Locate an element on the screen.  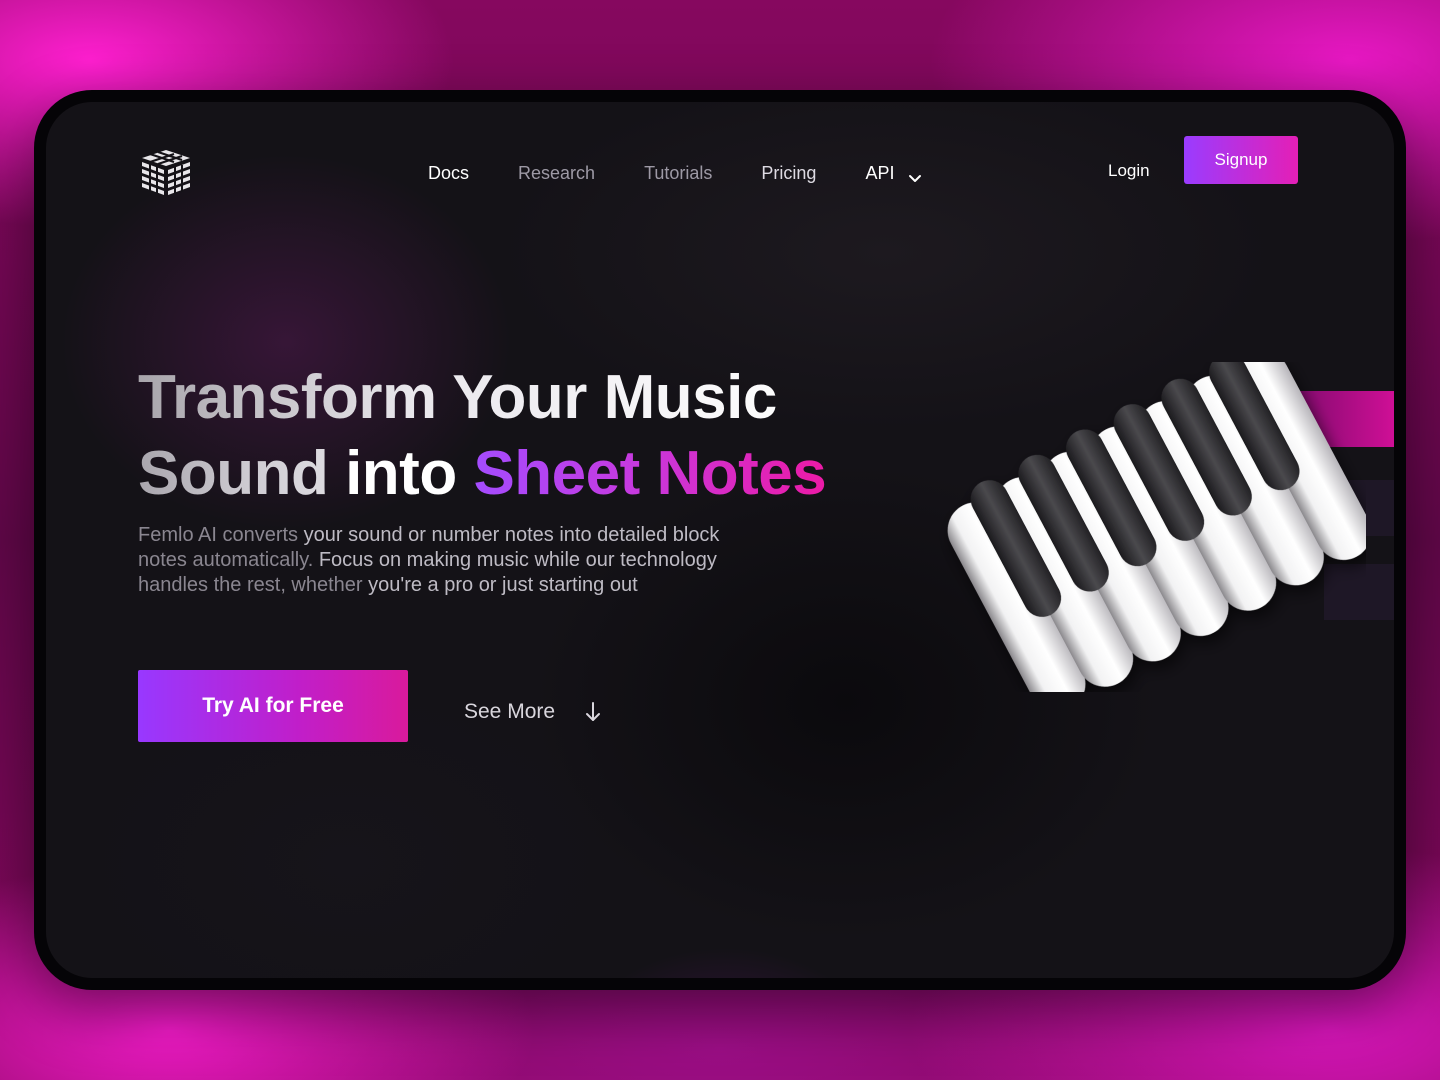
bottom-glow is located at coordinates (726, 962).